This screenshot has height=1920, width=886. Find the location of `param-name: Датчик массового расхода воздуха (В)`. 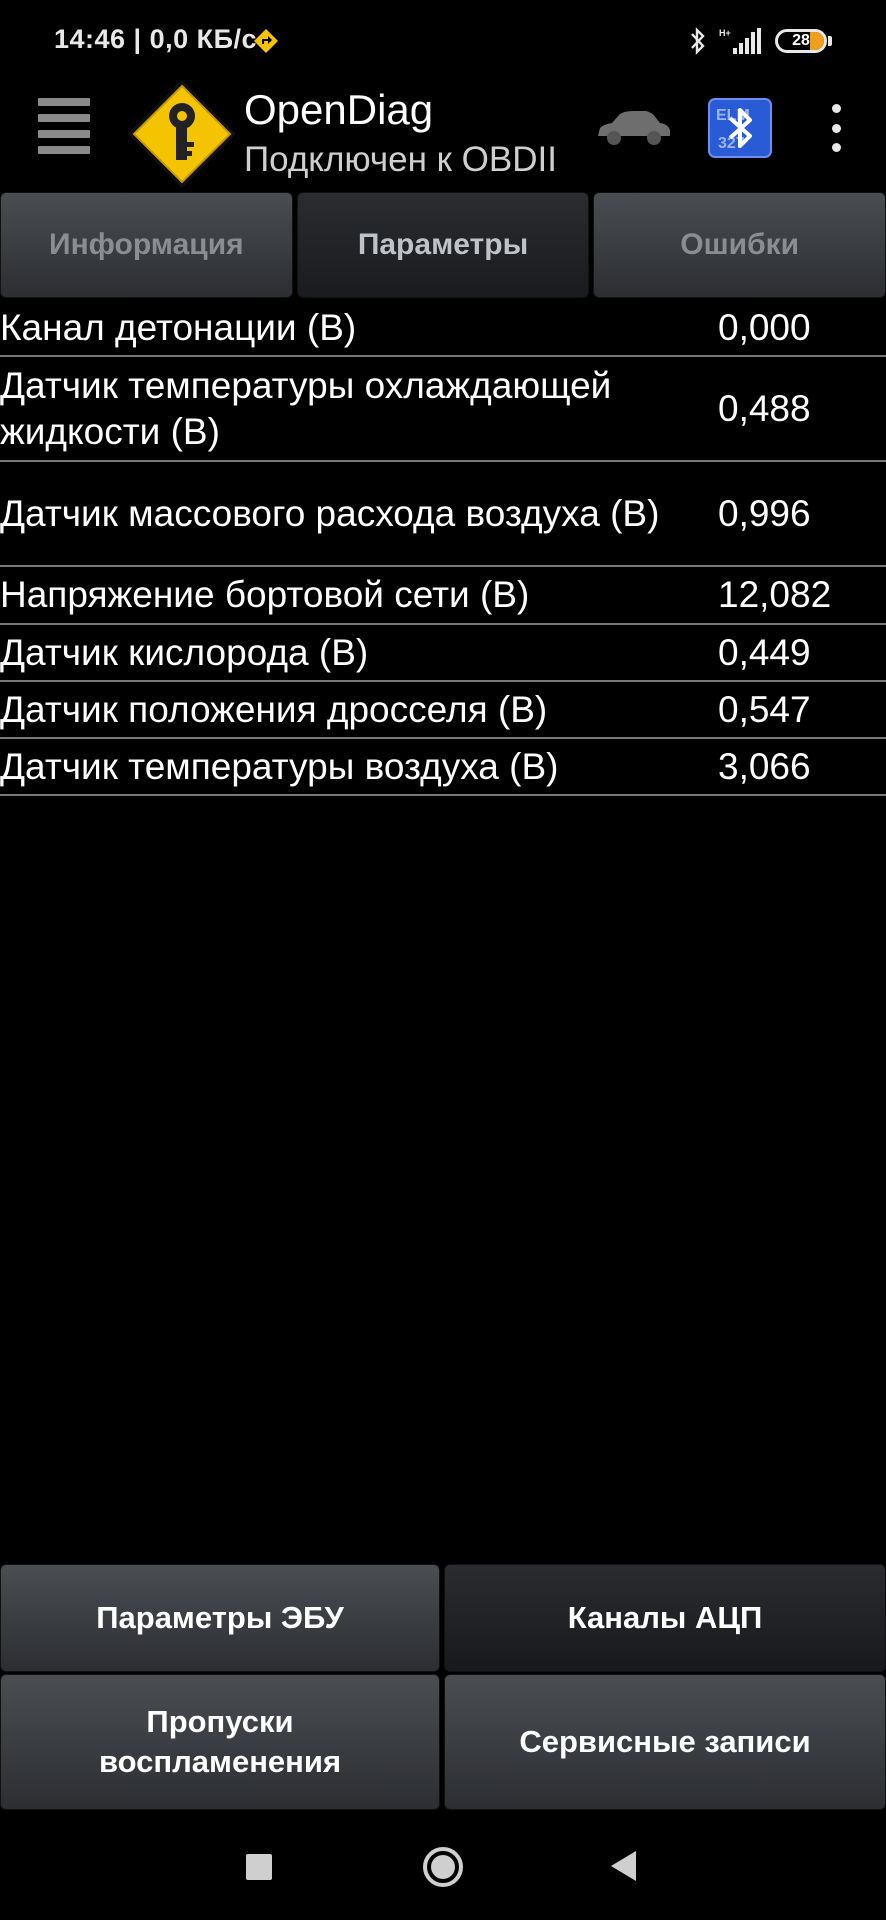

param-name: Датчик массового расхода воздуха (В) is located at coordinates (330, 513).